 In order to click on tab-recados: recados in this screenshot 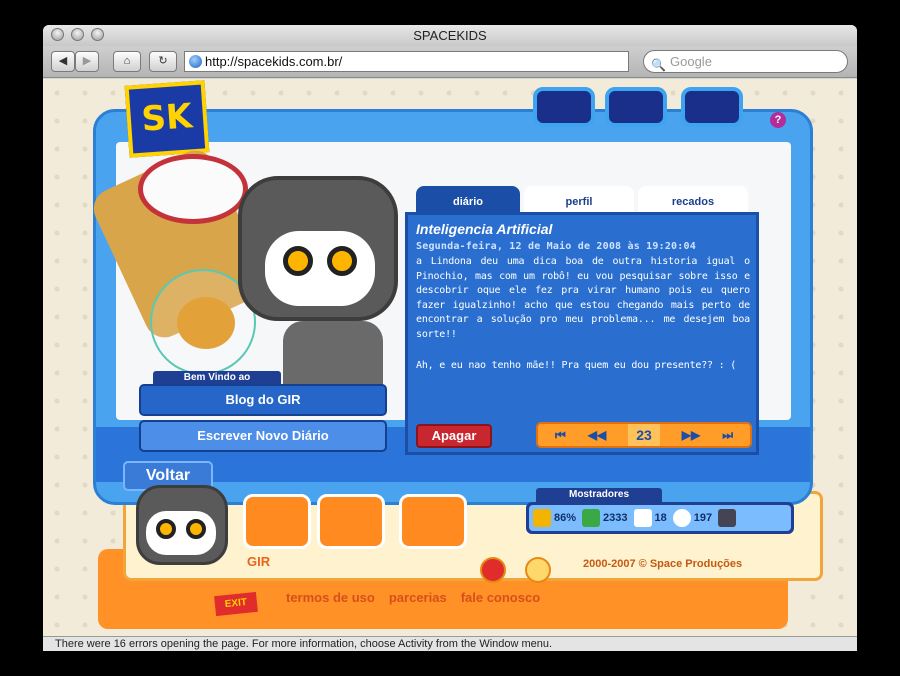, I will do `click(693, 199)`.